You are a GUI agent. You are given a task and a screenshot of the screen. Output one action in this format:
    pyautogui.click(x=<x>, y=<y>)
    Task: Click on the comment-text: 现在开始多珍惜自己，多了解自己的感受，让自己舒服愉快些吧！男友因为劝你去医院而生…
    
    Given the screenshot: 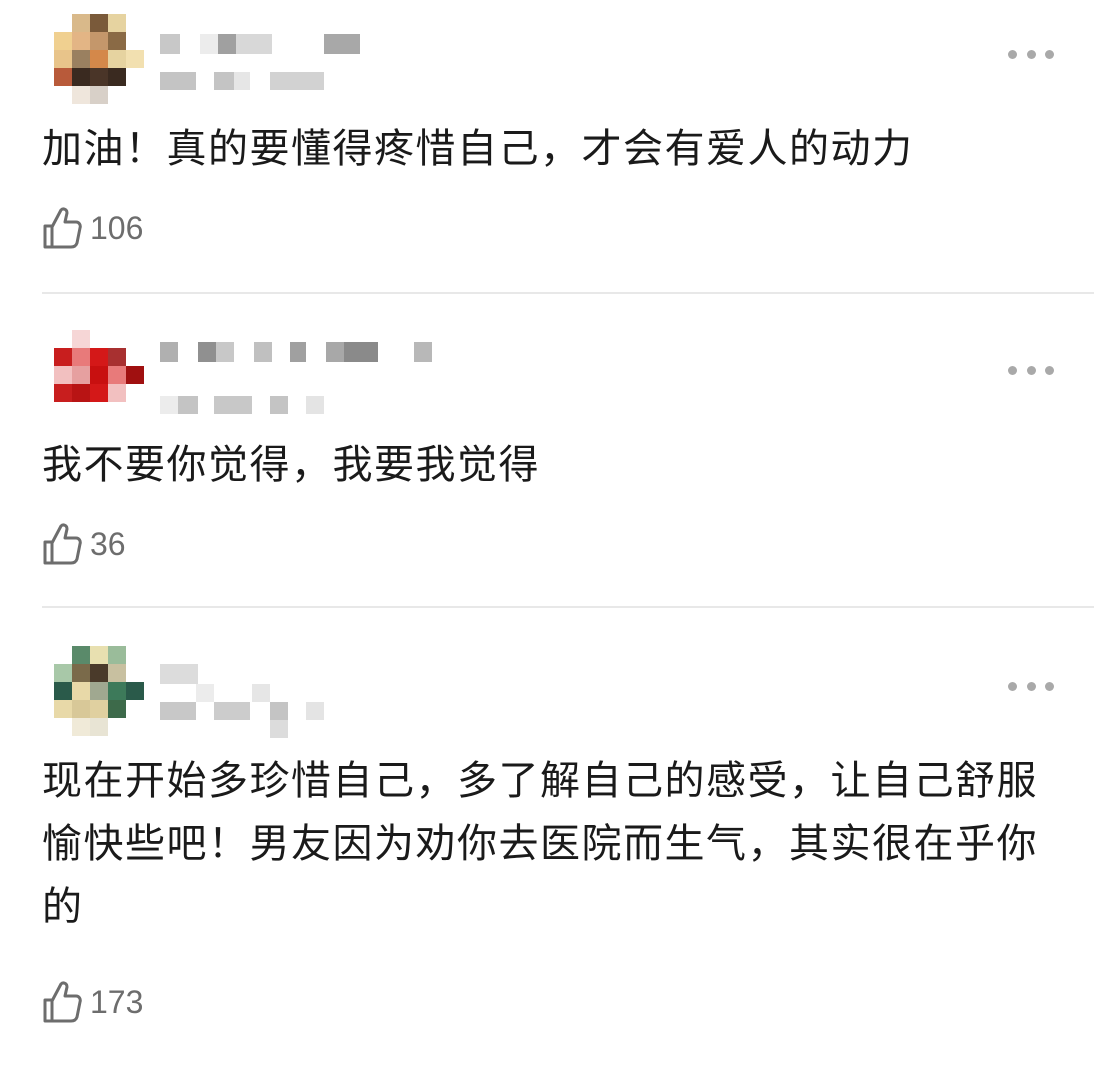 What is the action you would take?
    pyautogui.click(x=540, y=844)
    